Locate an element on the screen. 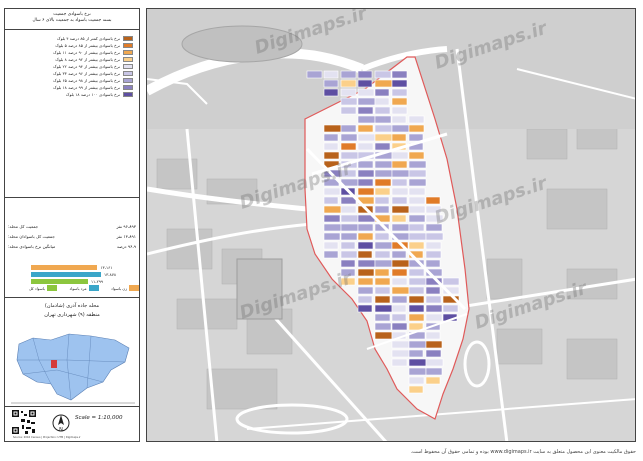 This screenshot has width=643, height=461. tehran-districts-shape is located at coordinates (73, 367).